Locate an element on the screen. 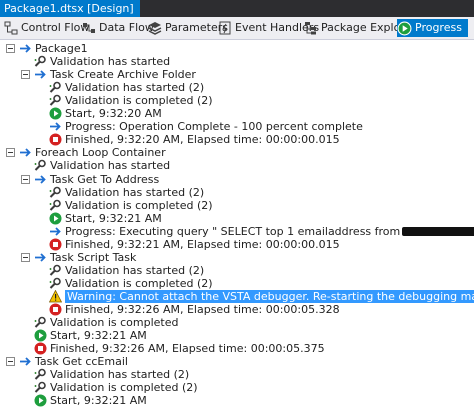 The image size is (474, 413). progress-icon is located at coordinates (404, 28).